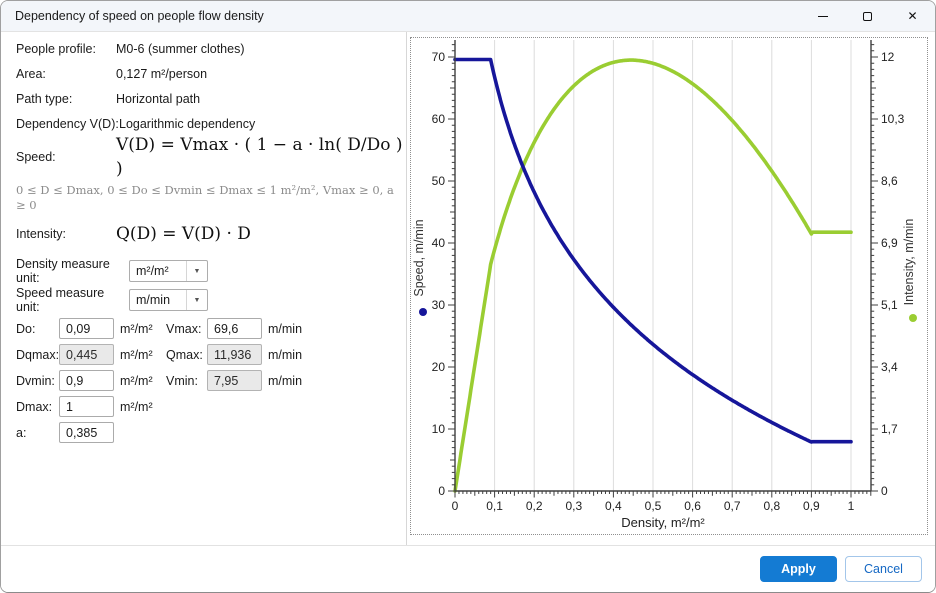  What do you see at coordinates (86, 380) in the screenshot?
I see `dvmin-input` at bounding box center [86, 380].